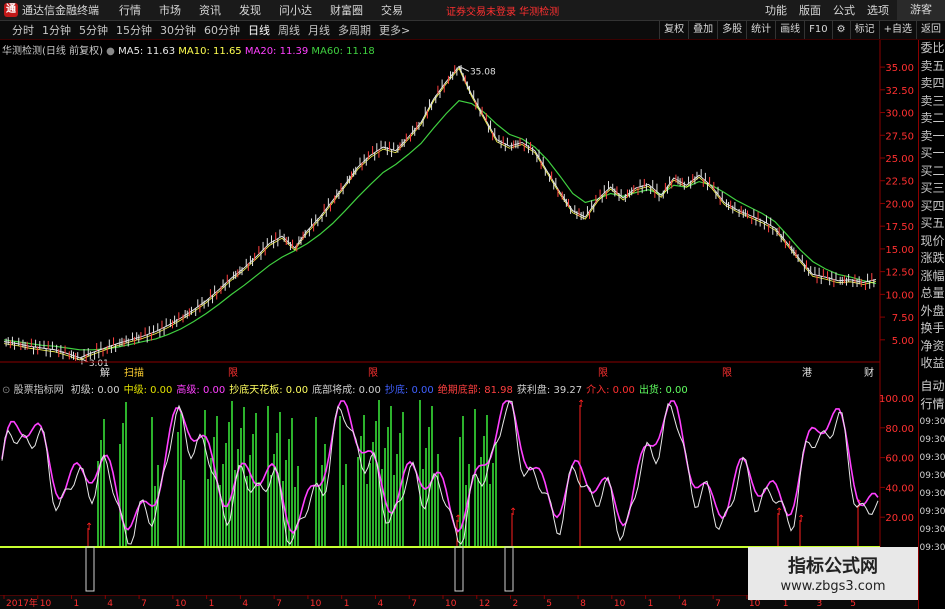 This screenshot has width=945, height=609. What do you see at coordinates (22, 603) in the screenshot?
I see `time-axis-label: 2017年` at bounding box center [22, 603].